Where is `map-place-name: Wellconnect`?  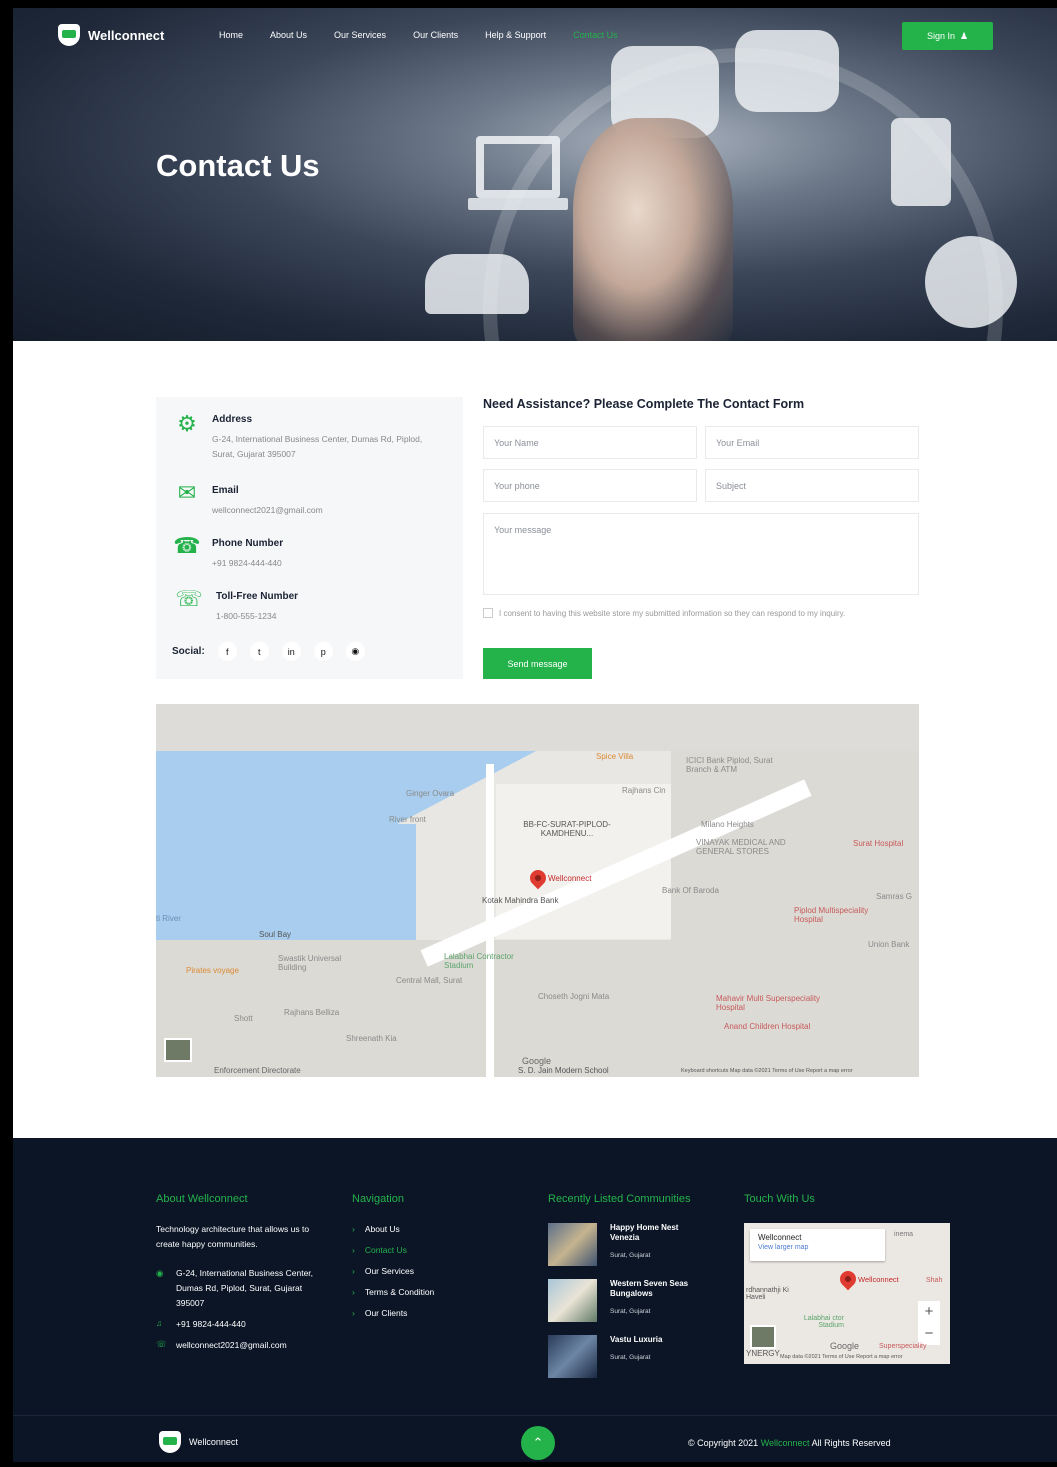
map-place-name: Wellconnect is located at coordinates (780, 1237).